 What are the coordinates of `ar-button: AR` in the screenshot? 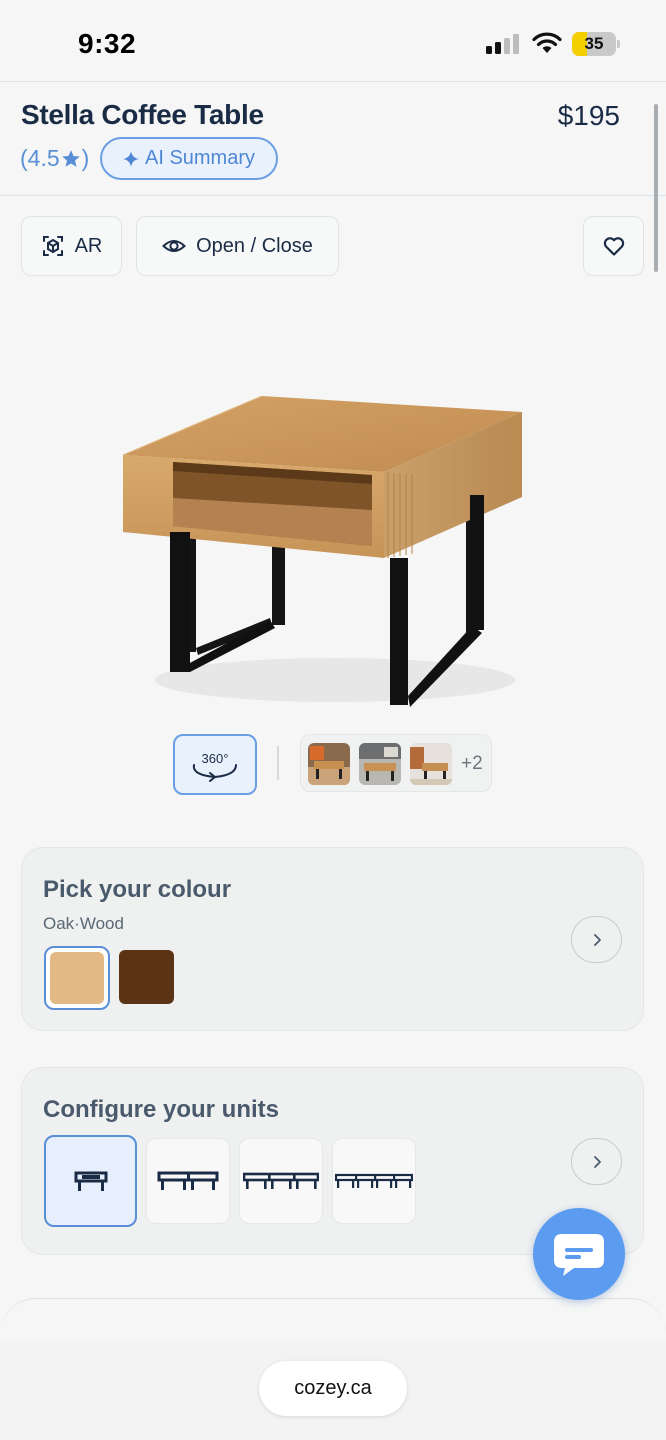 It's located at (71, 246).